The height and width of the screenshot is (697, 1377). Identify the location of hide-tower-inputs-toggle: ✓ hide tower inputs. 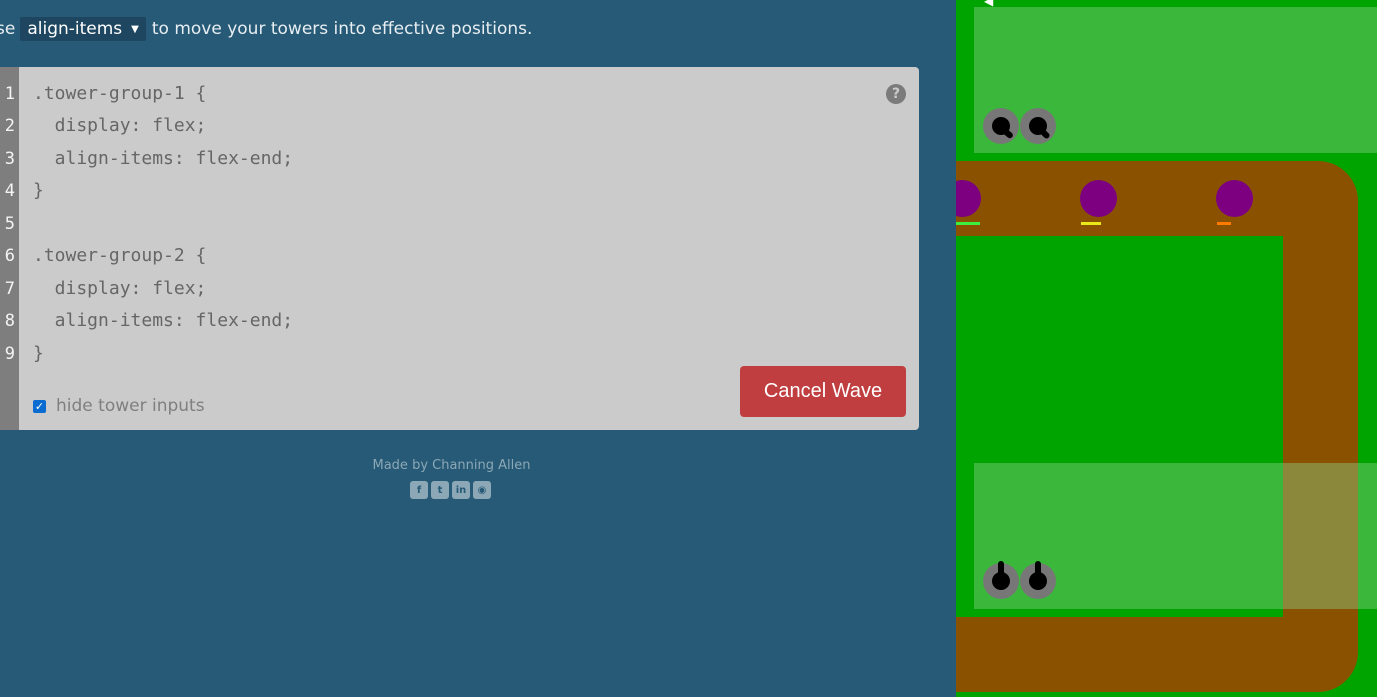
(119, 406).